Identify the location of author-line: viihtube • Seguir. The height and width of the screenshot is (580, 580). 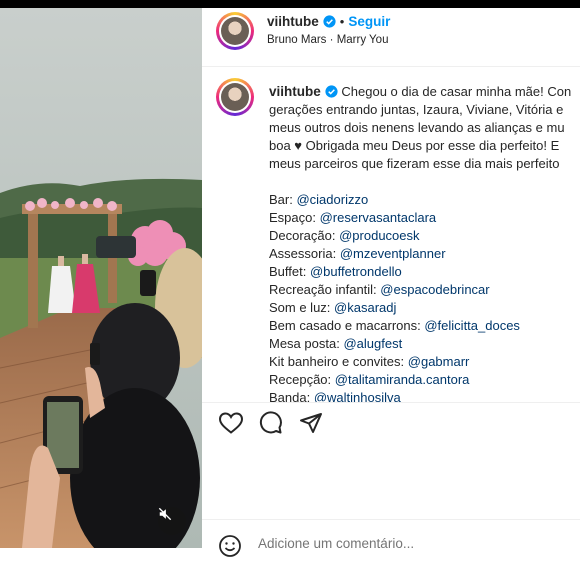
(328, 22).